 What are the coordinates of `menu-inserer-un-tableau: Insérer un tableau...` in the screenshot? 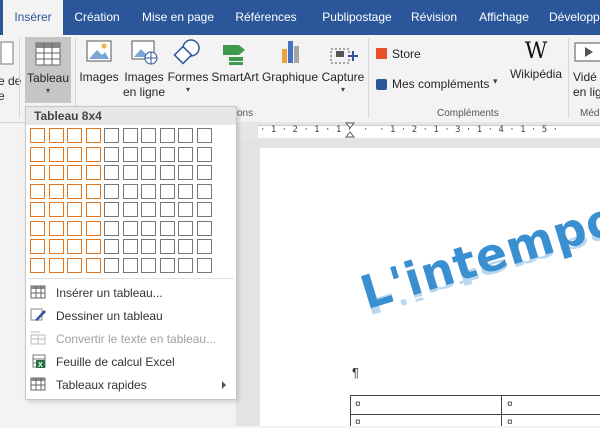 It's located at (131, 292).